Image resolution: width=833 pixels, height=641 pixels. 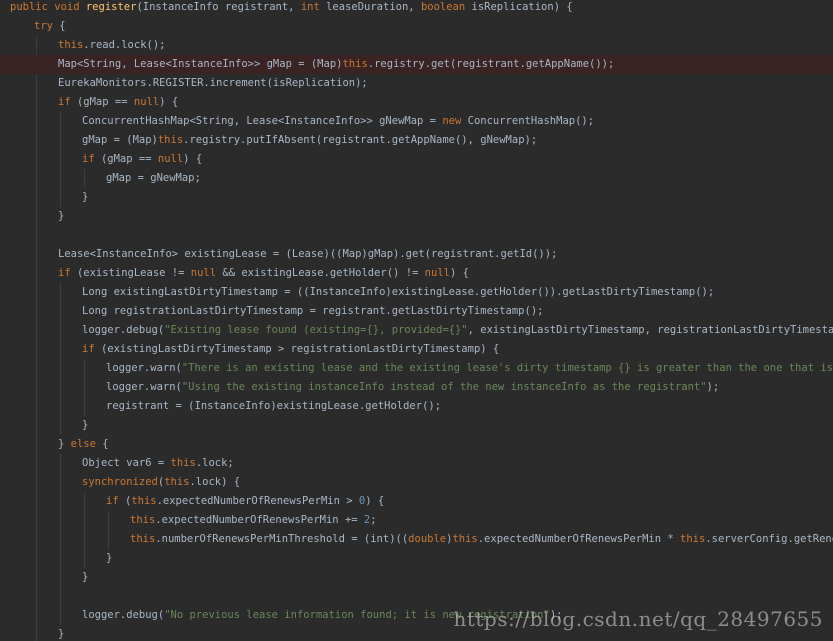 What do you see at coordinates (446, 7) in the screenshot?
I see `code-token: boolean` at bounding box center [446, 7].